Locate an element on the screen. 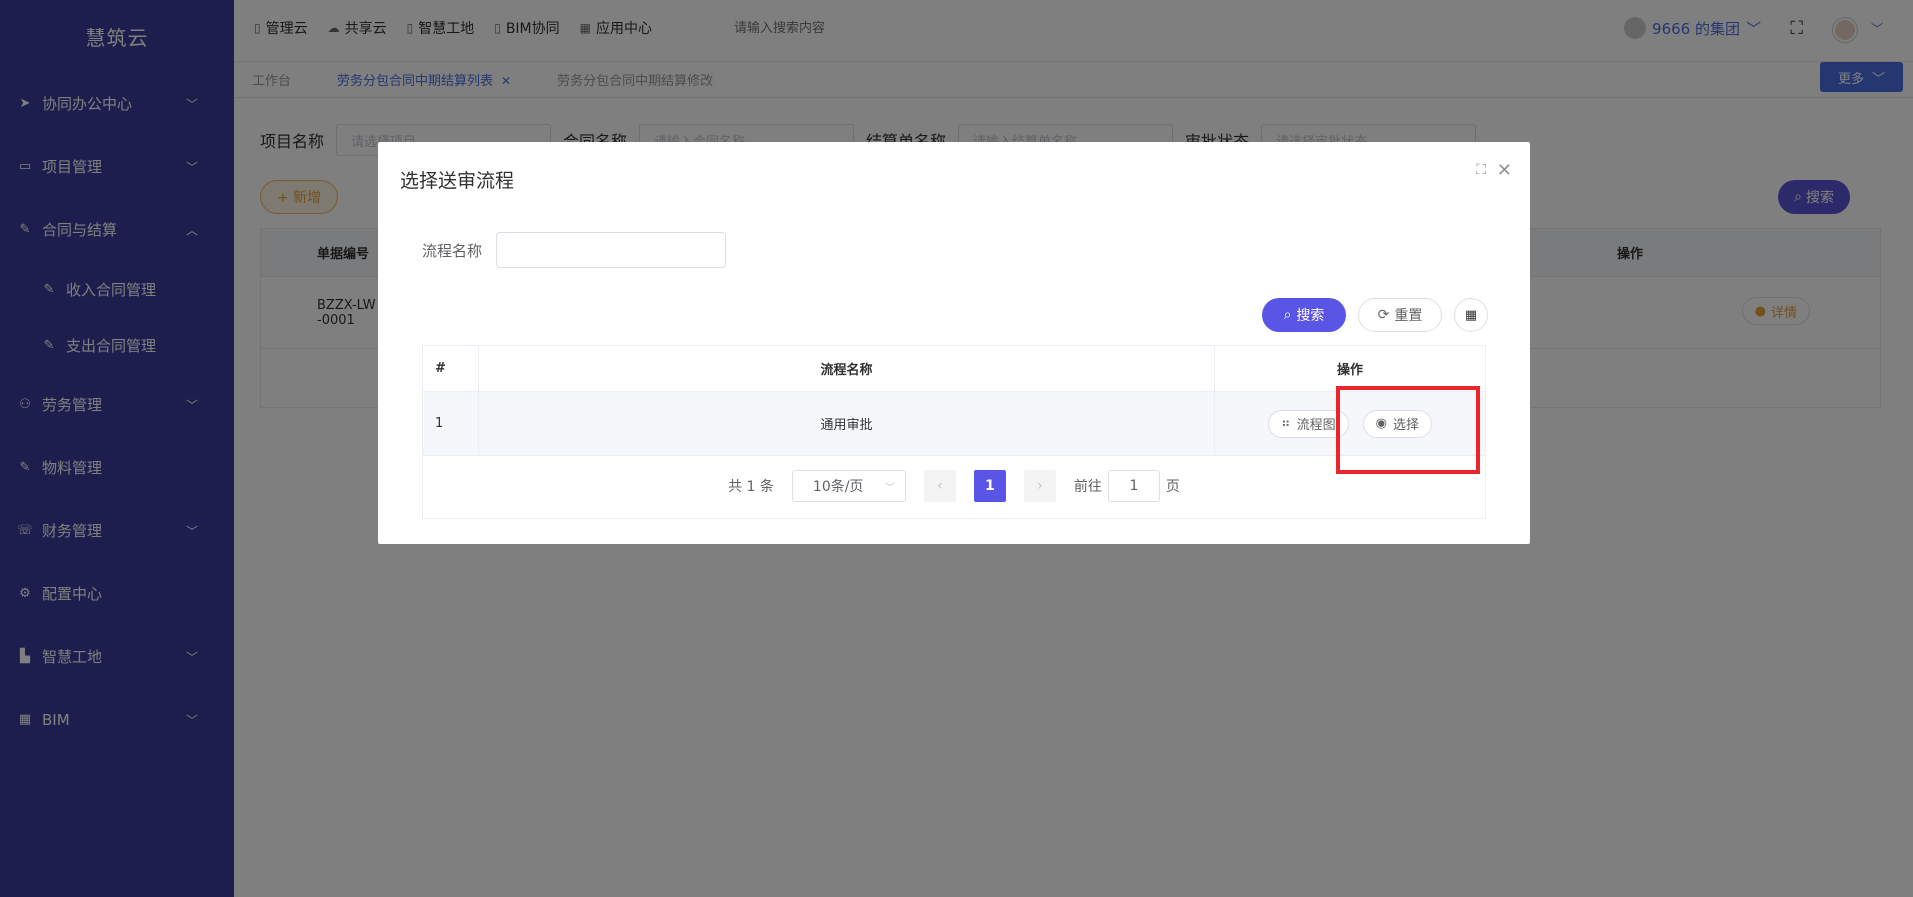 The width and height of the screenshot is (1913, 897). search-icon: ⌕ is located at coordinates (1287, 315).